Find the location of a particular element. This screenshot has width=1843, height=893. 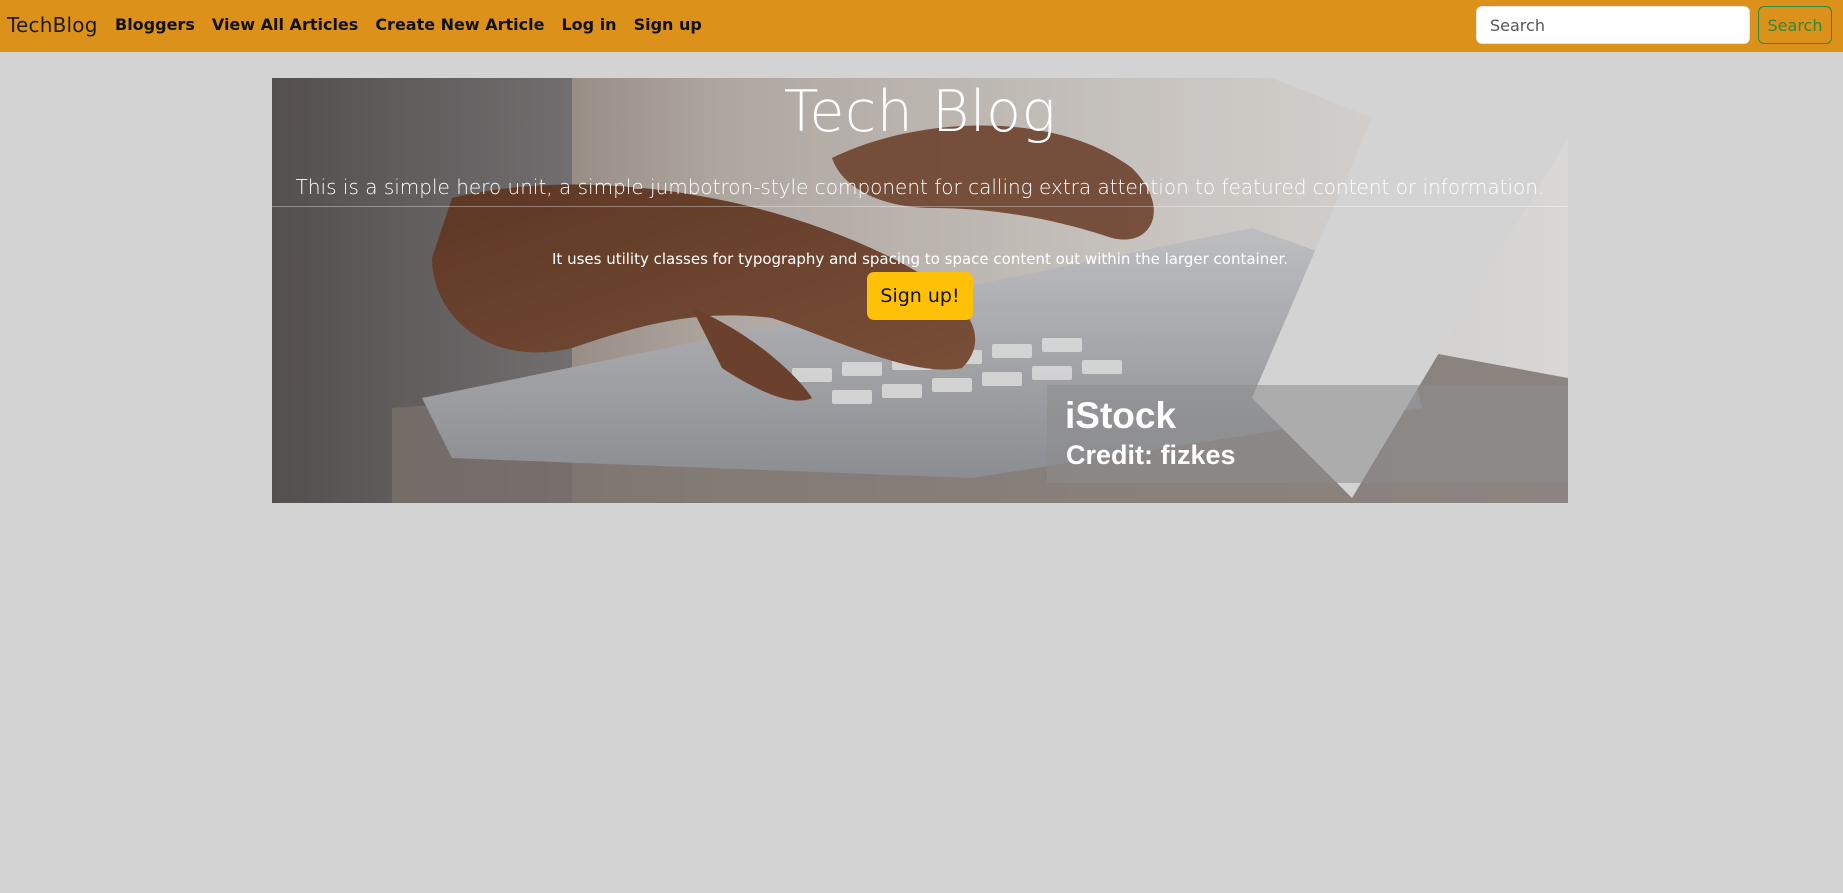

photo-credit: Credit: fizkes is located at coordinates (1151, 455).